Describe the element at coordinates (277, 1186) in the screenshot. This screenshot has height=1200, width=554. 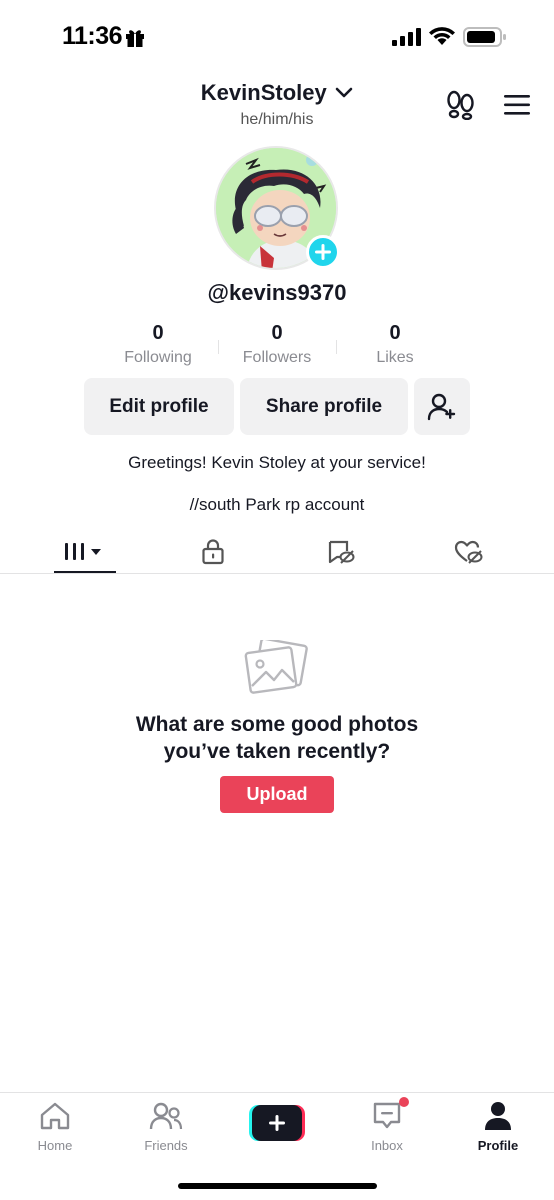
I see `home-indicator` at that location.